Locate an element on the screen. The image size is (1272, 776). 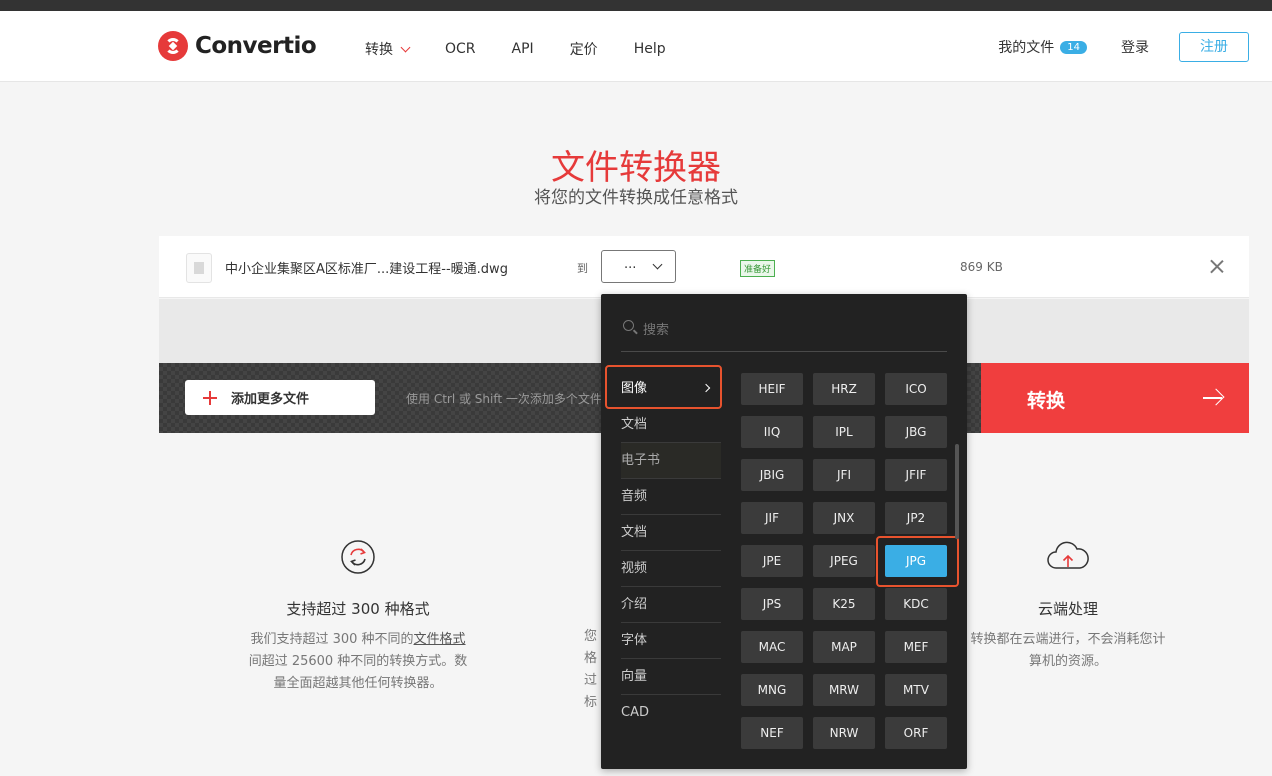
category-cad: CAD is located at coordinates (671, 713).